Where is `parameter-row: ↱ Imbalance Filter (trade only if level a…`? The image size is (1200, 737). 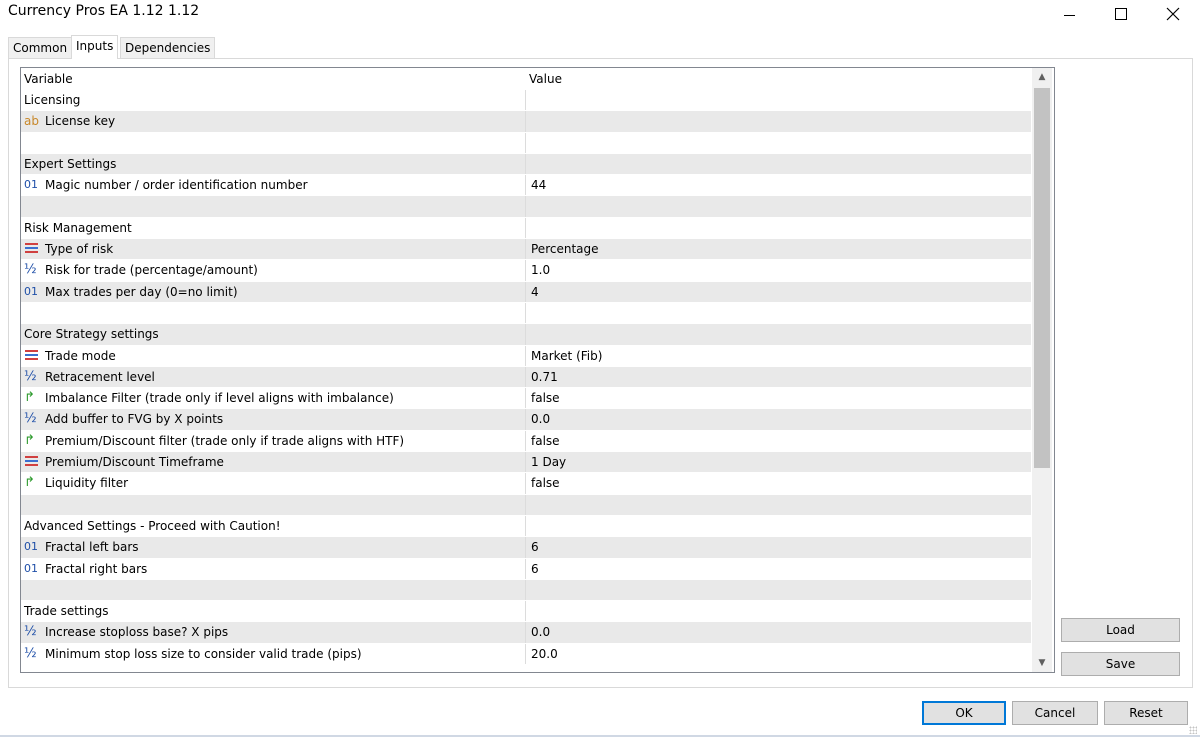 parameter-row: ↱ Imbalance Filter (trade only if level a… is located at coordinates (526, 399).